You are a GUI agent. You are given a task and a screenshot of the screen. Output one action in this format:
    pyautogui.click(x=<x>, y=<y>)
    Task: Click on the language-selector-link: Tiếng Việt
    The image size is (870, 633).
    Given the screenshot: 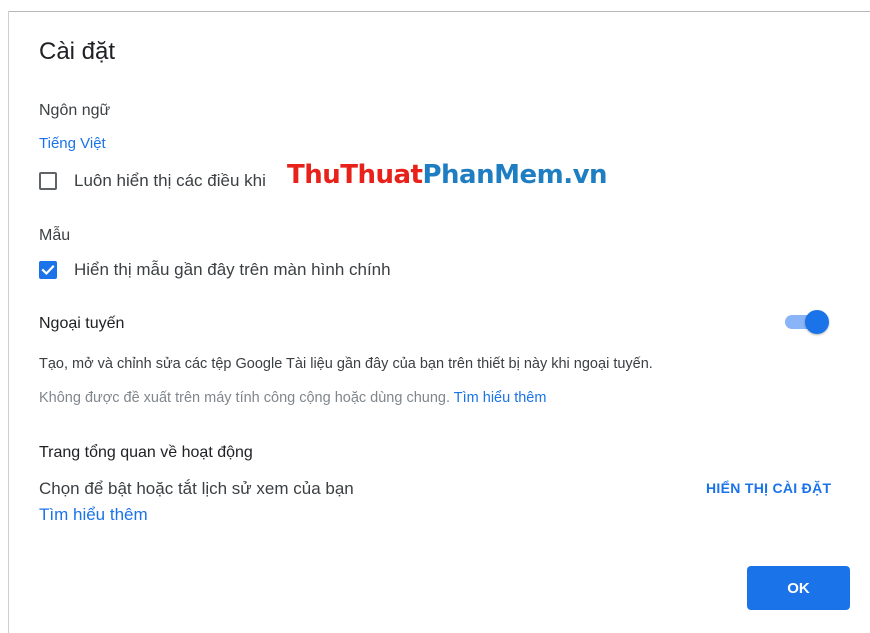 What is the action you would take?
    pyautogui.click(x=72, y=143)
    